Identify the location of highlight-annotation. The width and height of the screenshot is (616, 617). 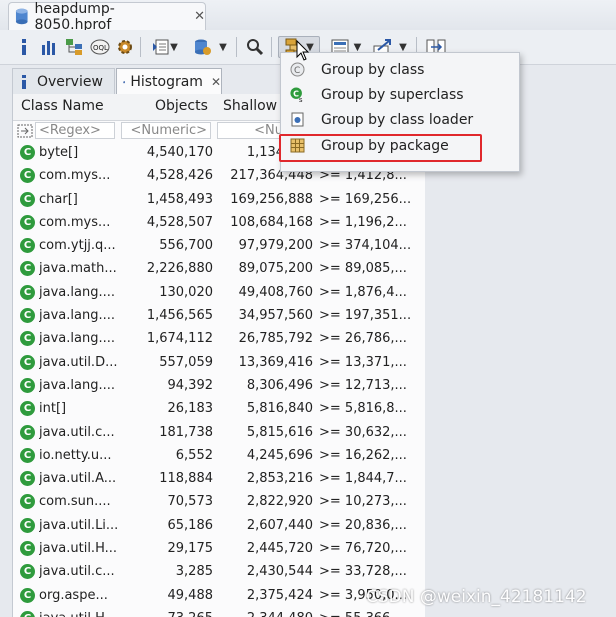
(380, 148).